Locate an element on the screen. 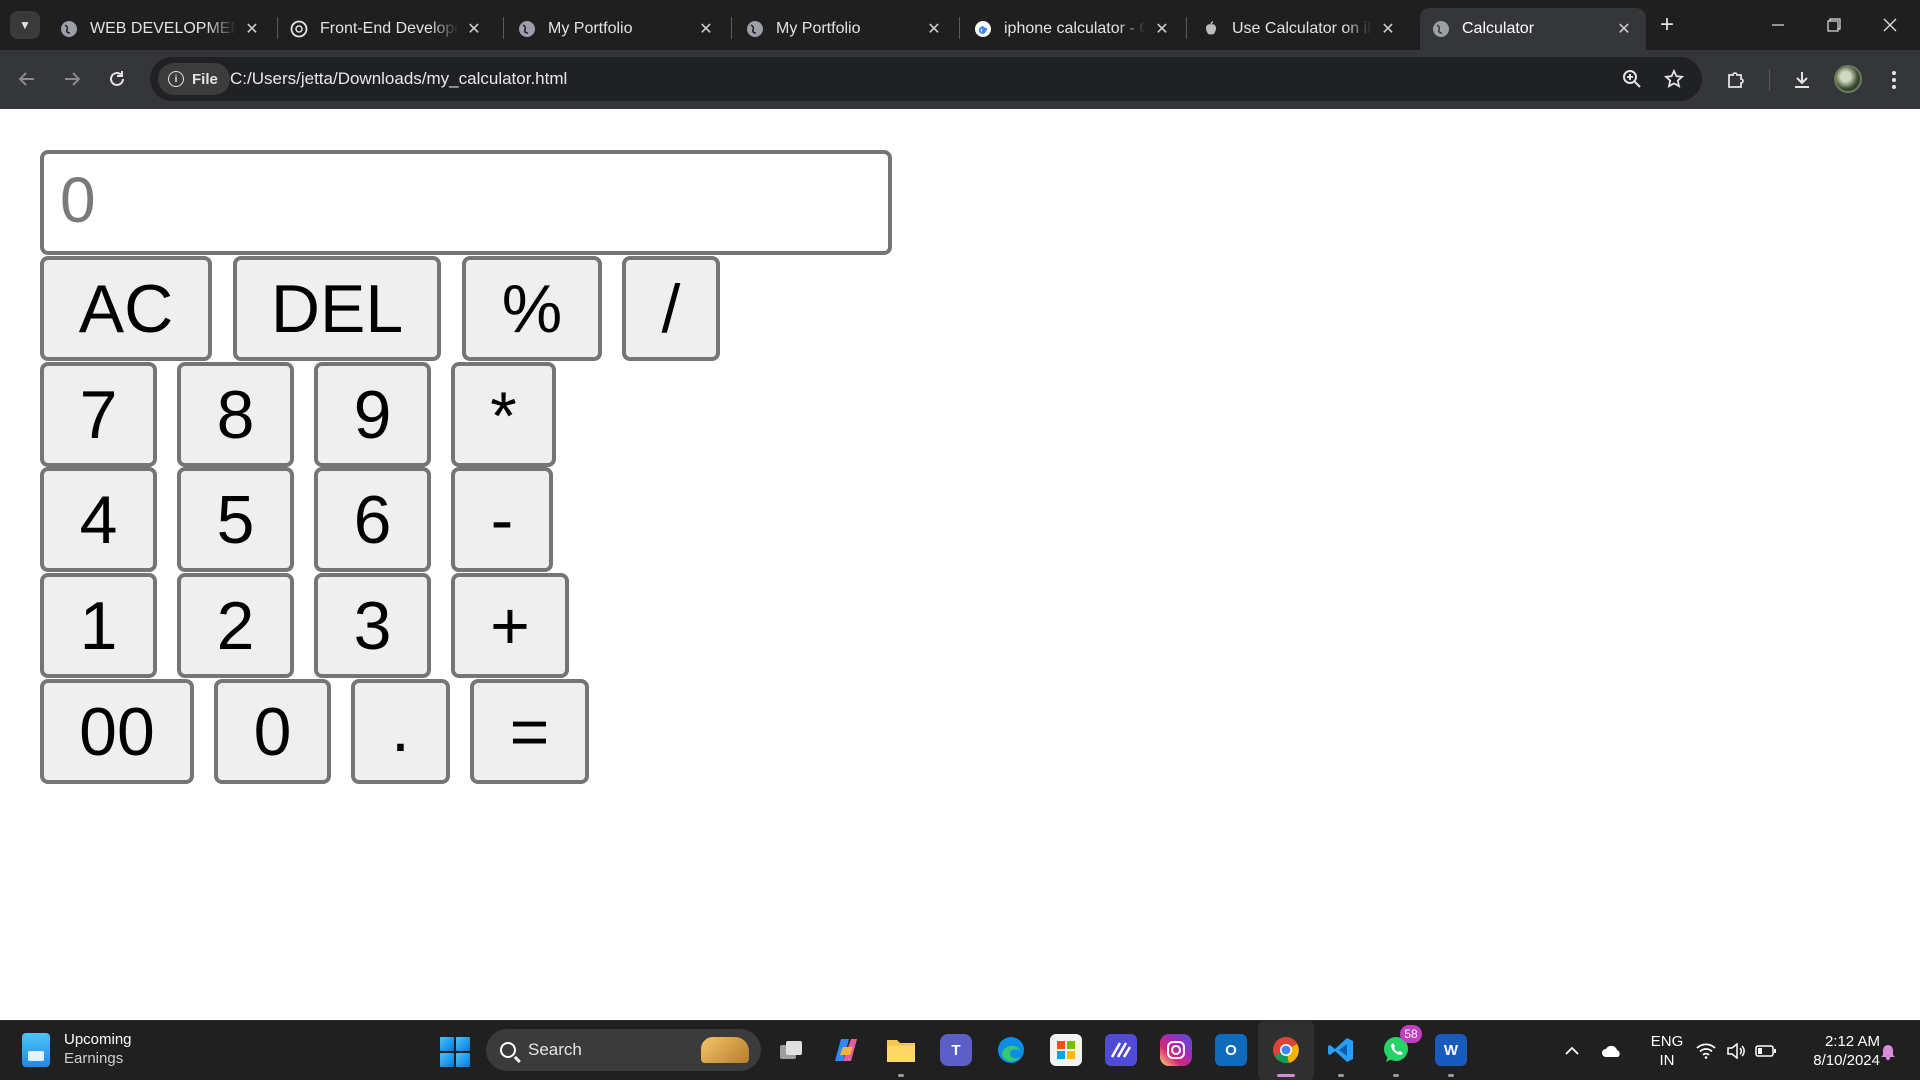 The image size is (1920, 1080). file-explorer-button is located at coordinates (901, 1050).